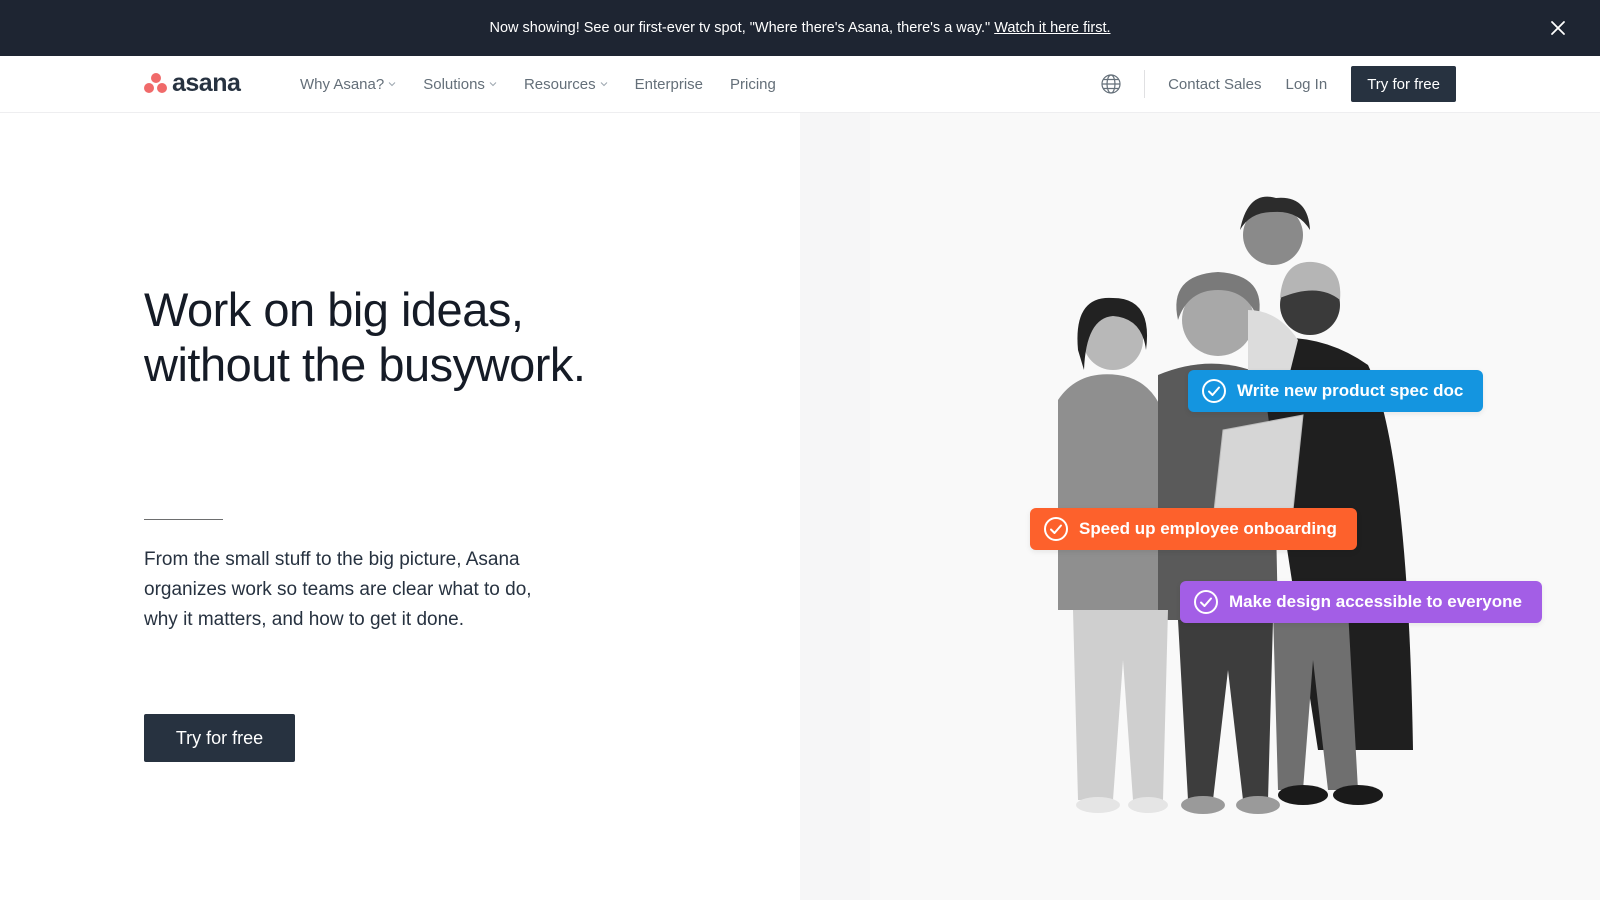 The image size is (1600, 900). I want to click on asana-logo: asana, so click(192, 83).